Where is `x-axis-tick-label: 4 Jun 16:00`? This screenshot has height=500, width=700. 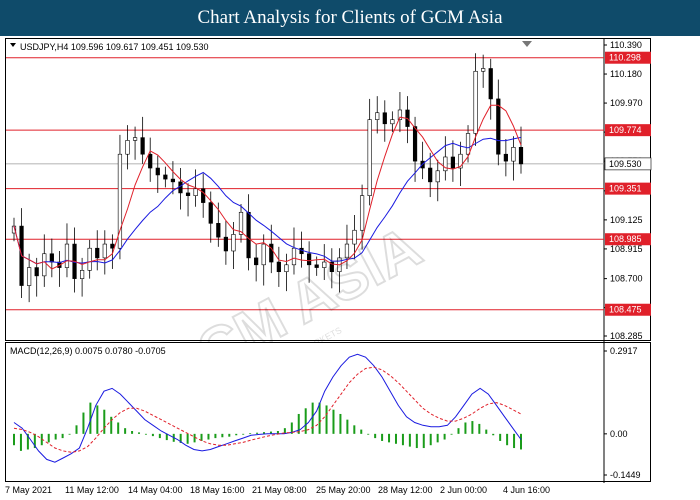
x-axis-tick-label: 4 Jun 16:00 is located at coordinates (526, 490).